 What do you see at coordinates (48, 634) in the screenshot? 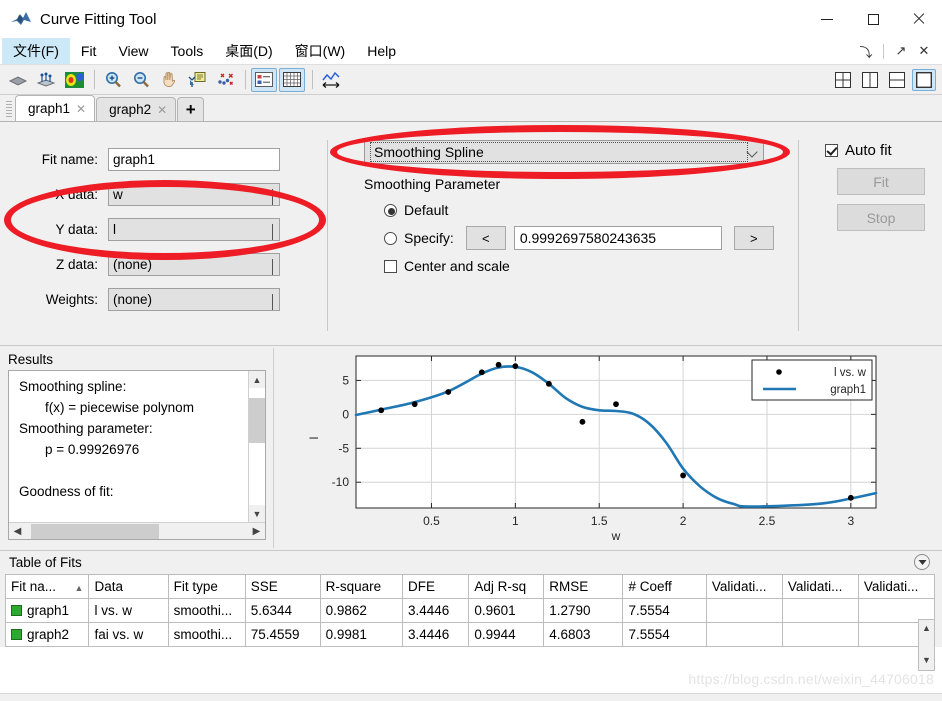
I see `row1-fitname-label: graph2` at bounding box center [48, 634].